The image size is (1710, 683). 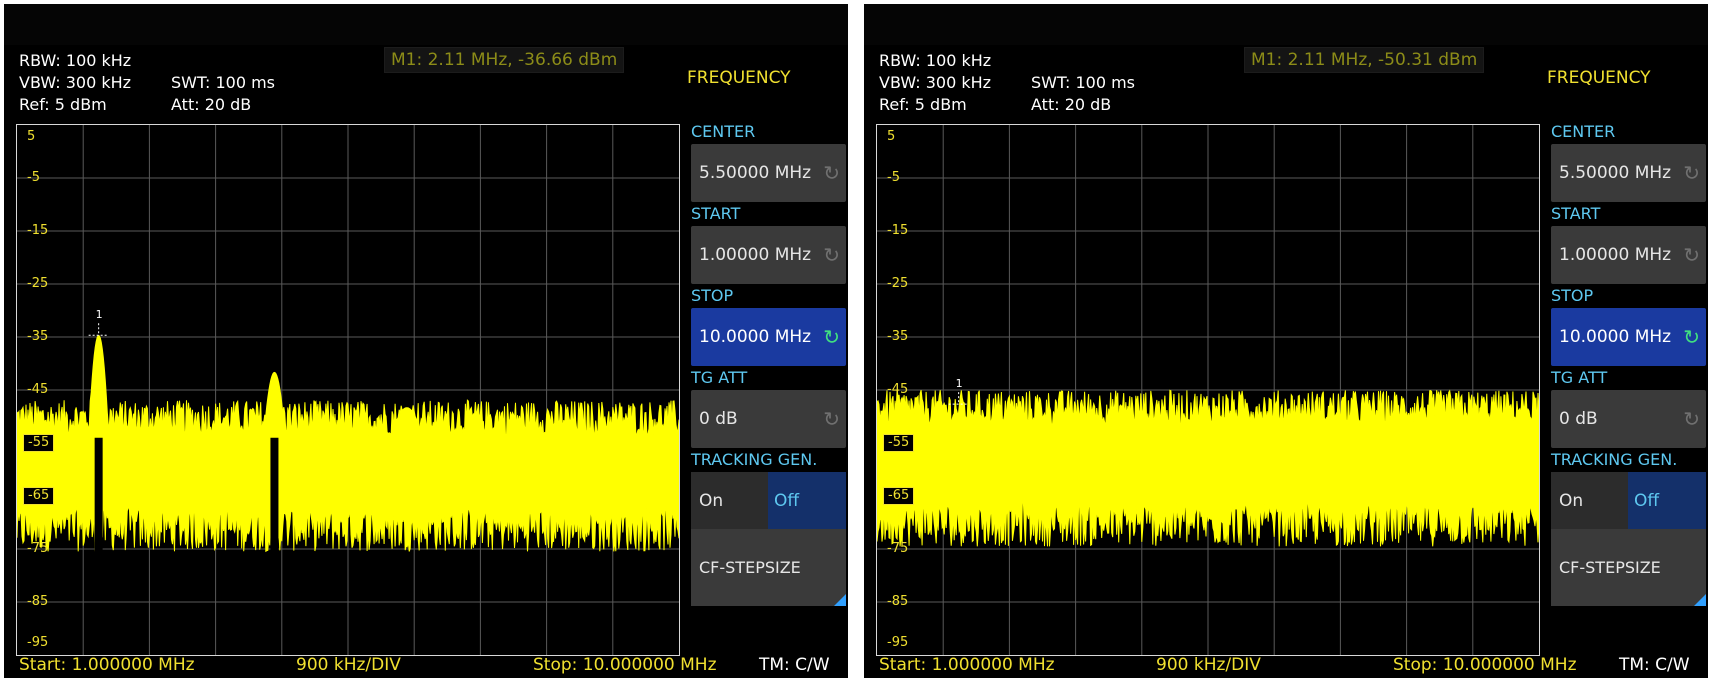 I want to click on stop-label: STOP, so click(x=1572, y=295).